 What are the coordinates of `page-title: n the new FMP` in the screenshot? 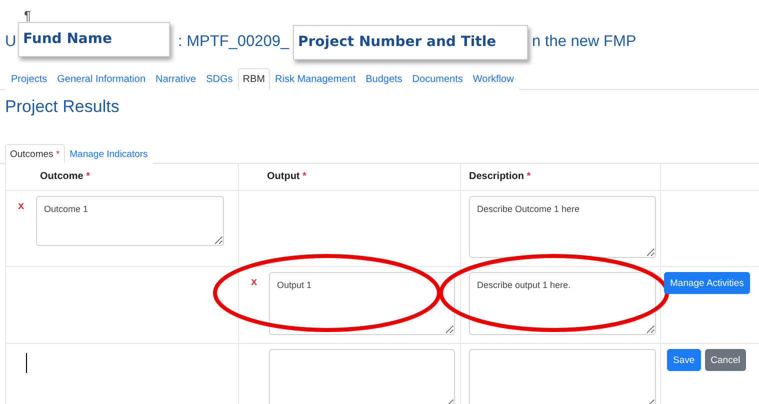 It's located at (584, 41).